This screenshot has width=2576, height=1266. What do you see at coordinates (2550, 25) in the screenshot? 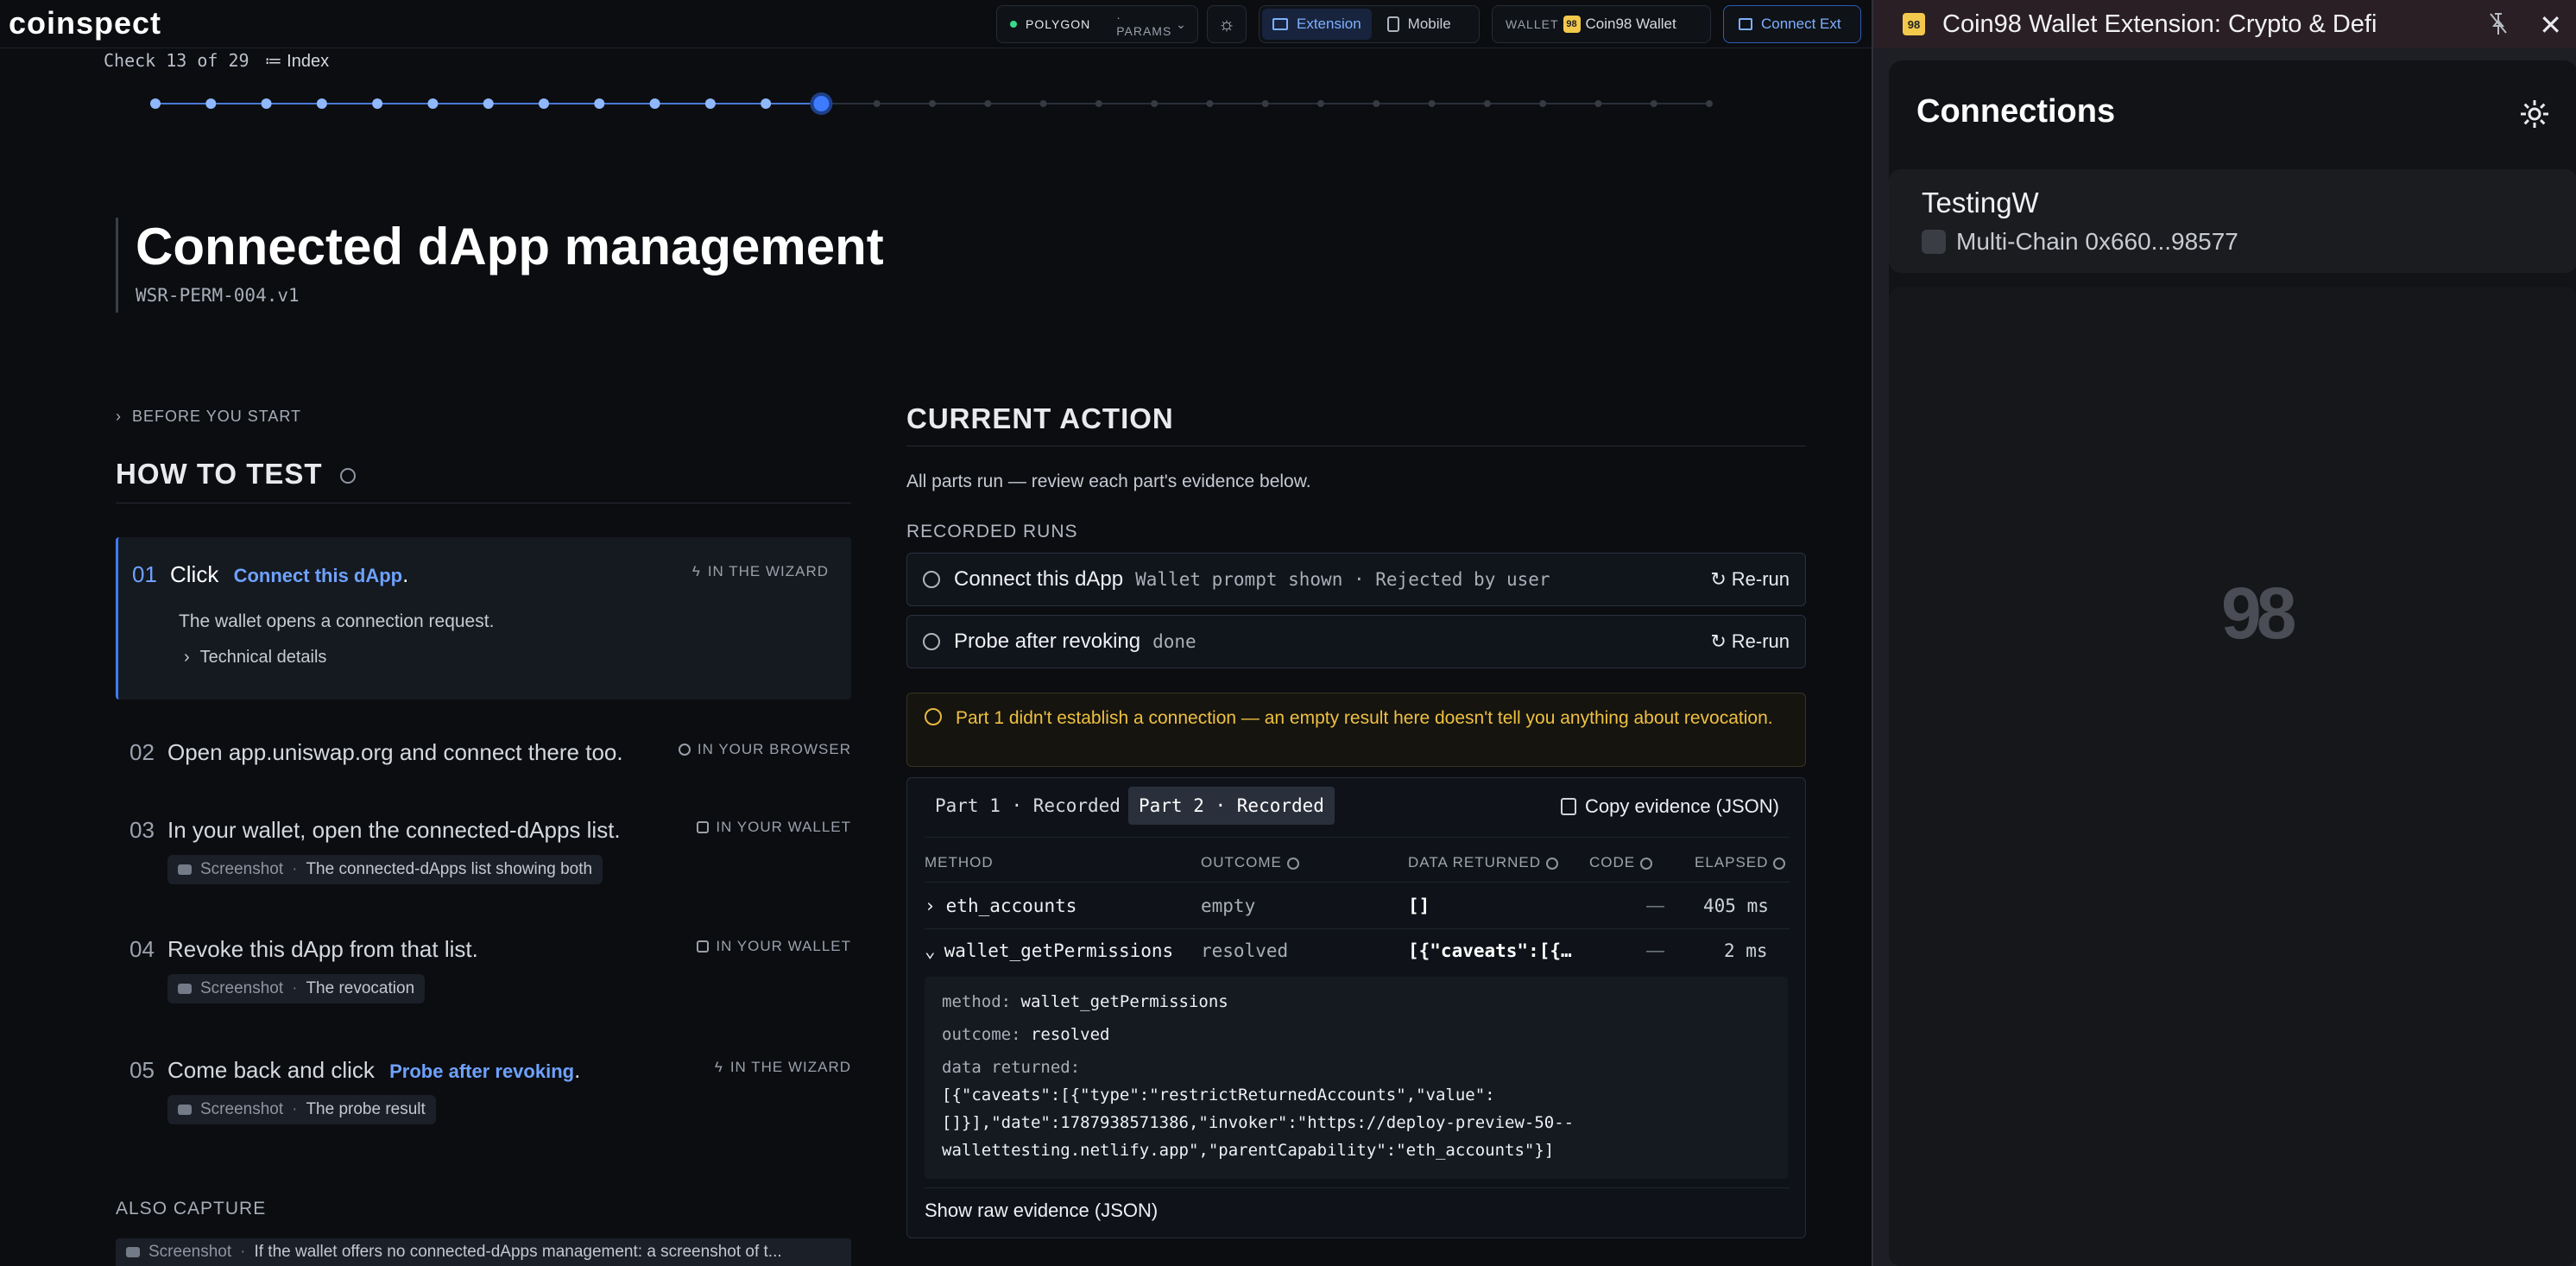
I see `close-icon: ✕` at bounding box center [2550, 25].